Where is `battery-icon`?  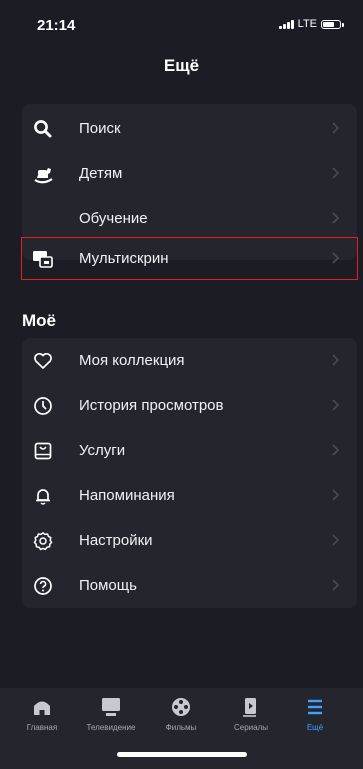
battery-icon is located at coordinates (332, 24).